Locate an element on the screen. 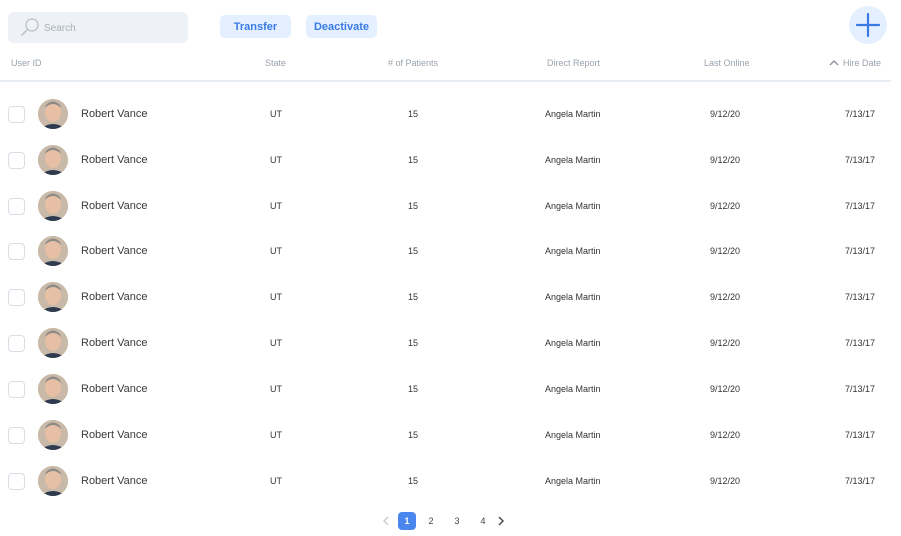 The width and height of the screenshot is (901, 536). column-header-hire-date: Hire Date is located at coordinates (862, 63).